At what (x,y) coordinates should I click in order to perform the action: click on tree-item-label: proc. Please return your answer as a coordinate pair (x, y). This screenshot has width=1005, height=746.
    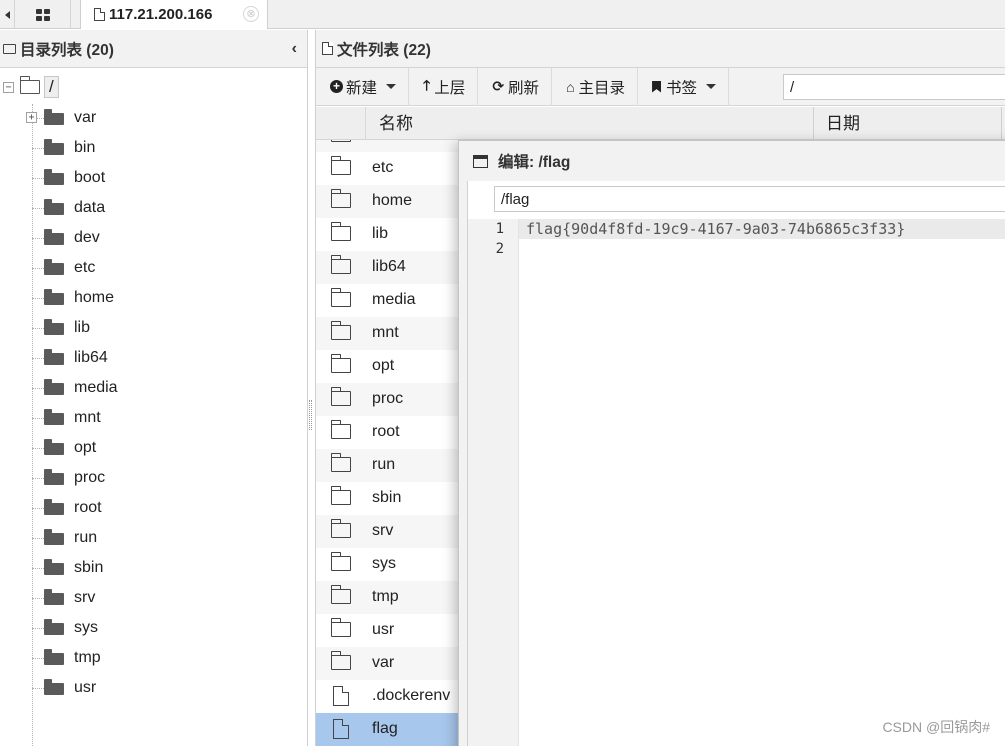
    Looking at the image, I should click on (90, 477).